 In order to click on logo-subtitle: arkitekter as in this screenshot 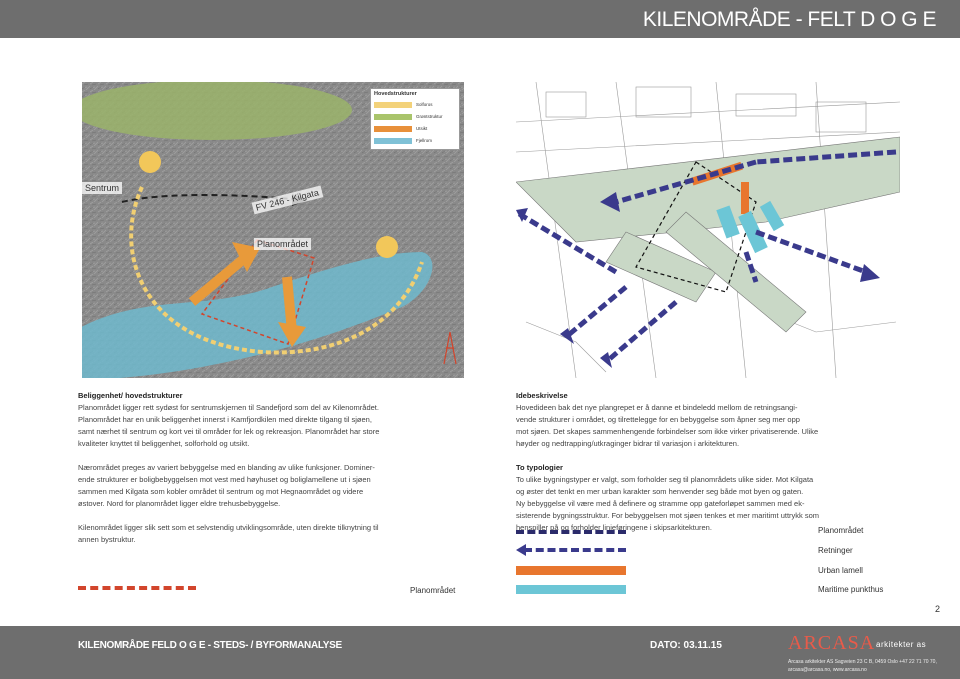, I will do `click(901, 644)`.